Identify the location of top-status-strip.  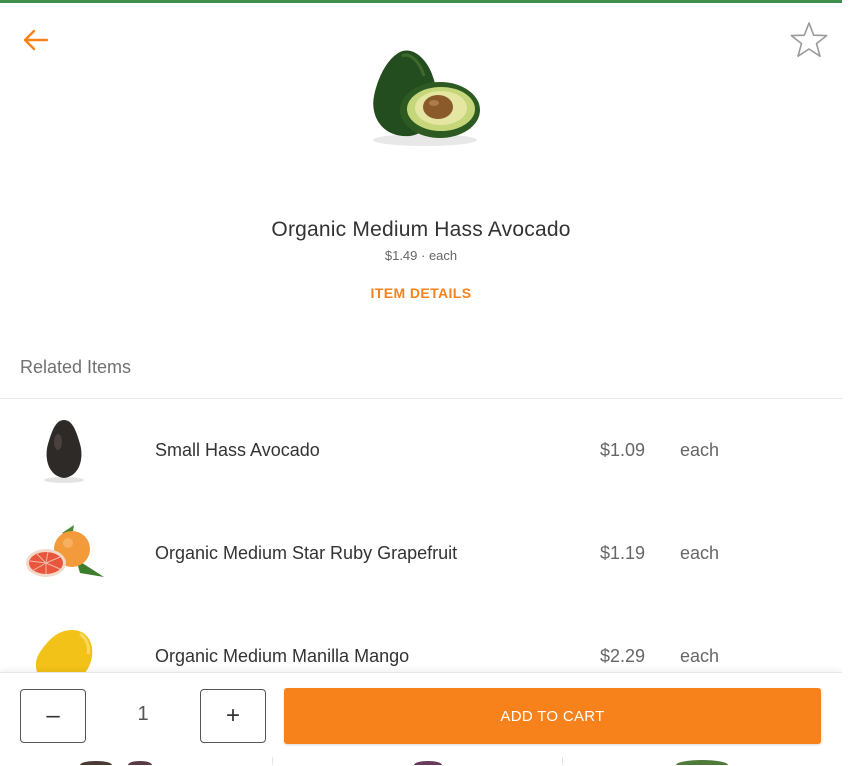
(432, 1).